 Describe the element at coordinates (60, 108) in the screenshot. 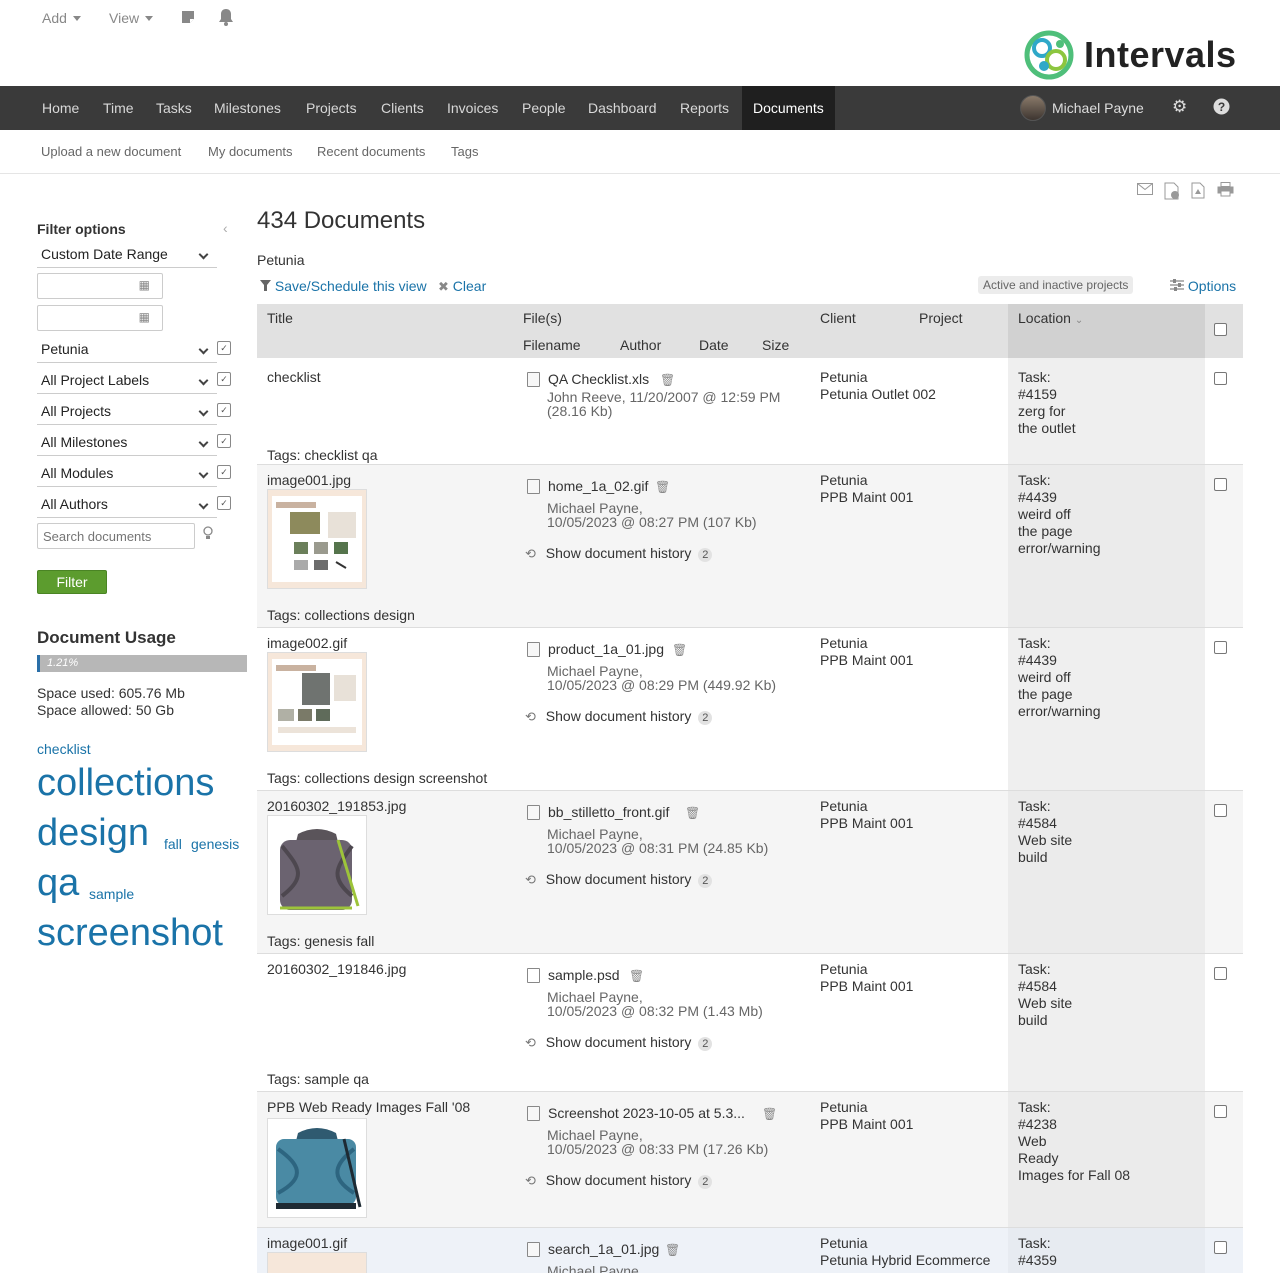

I see `nav-item-home: Home` at that location.